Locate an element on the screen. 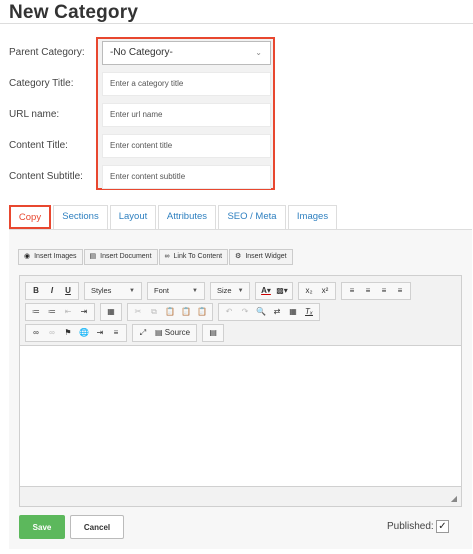 The image size is (473, 554). numbered-list-icon: ≔ is located at coordinates (36, 312).